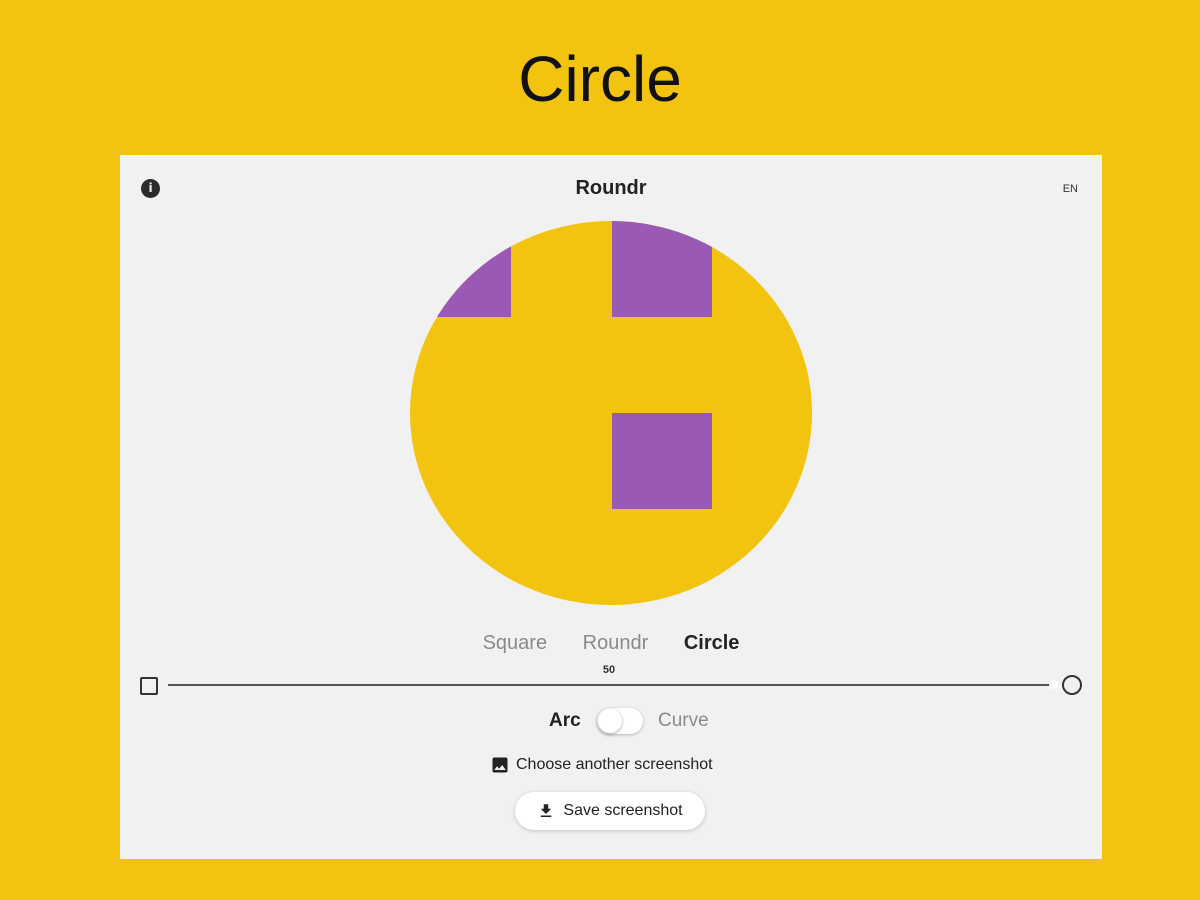 The height and width of the screenshot is (900, 1200). What do you see at coordinates (460, 269) in the screenshot?
I see `preview-block-top-left` at bounding box center [460, 269].